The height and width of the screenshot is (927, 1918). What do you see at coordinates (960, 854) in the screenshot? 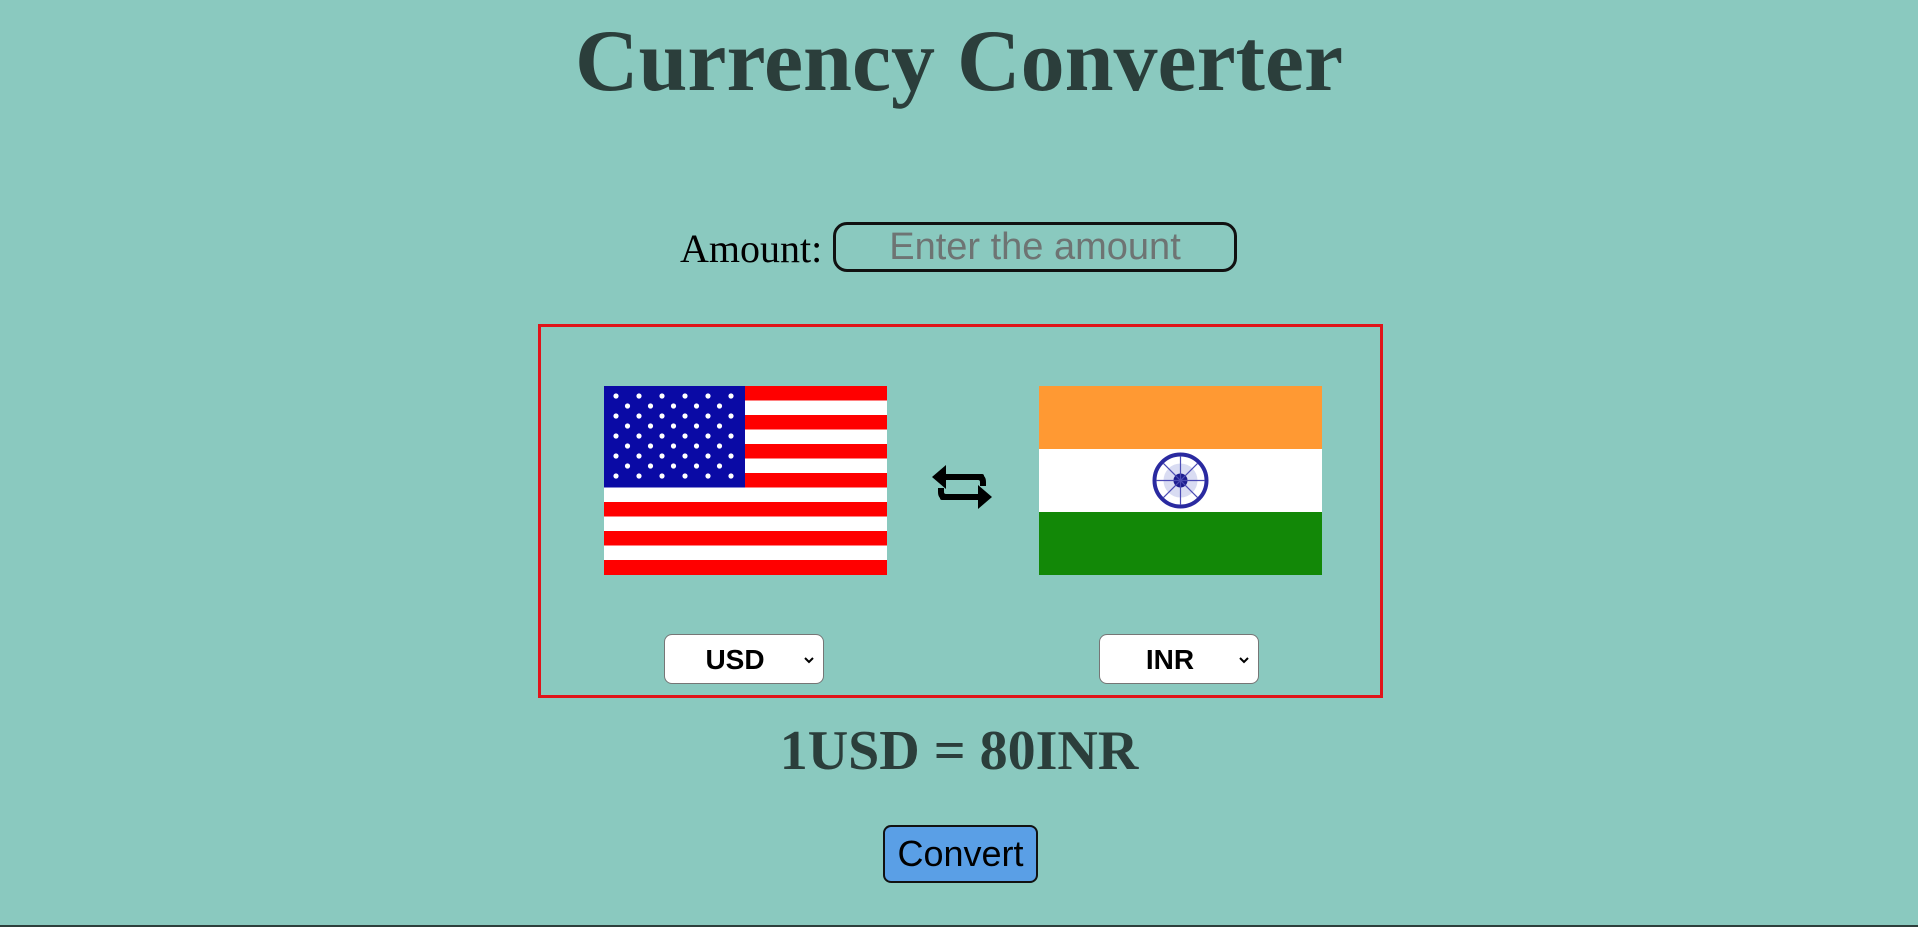
I see `convert-button: Convert` at bounding box center [960, 854].